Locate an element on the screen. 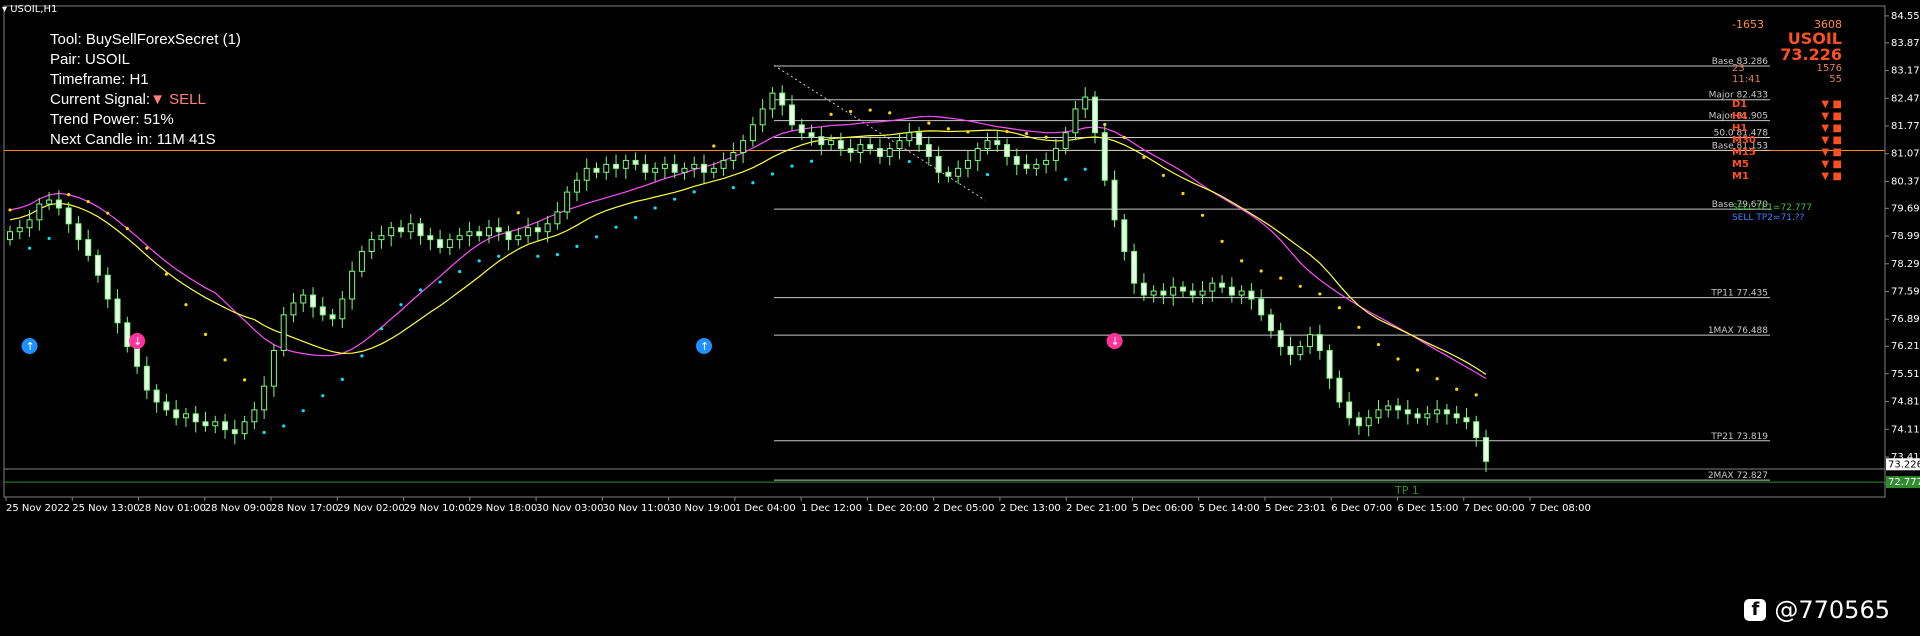 The width and height of the screenshot is (1920, 636). x-tick-label: 29 Nov 02:00 is located at coordinates (370, 508).